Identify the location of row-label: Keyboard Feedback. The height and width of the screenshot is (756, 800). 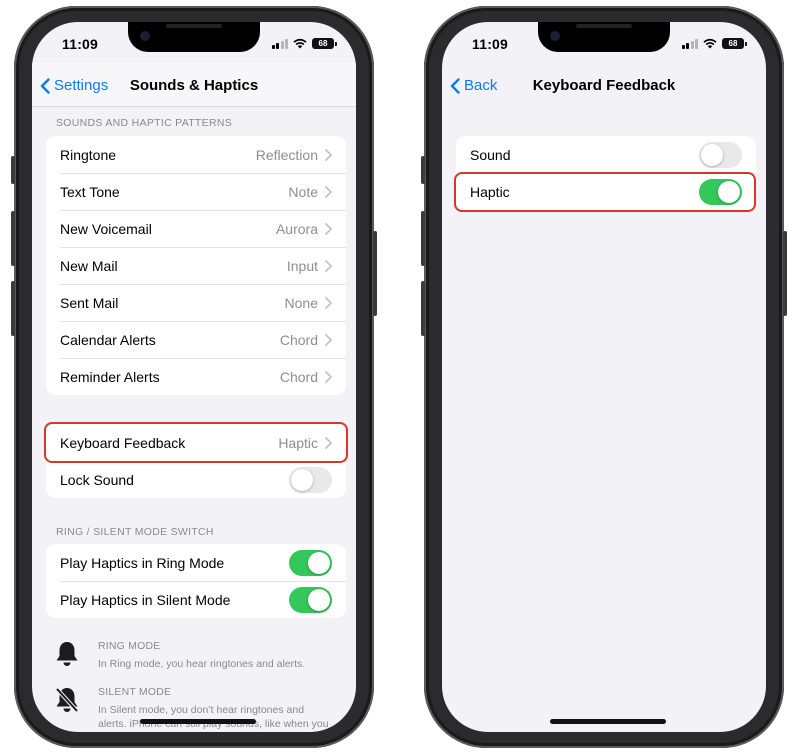
(123, 442).